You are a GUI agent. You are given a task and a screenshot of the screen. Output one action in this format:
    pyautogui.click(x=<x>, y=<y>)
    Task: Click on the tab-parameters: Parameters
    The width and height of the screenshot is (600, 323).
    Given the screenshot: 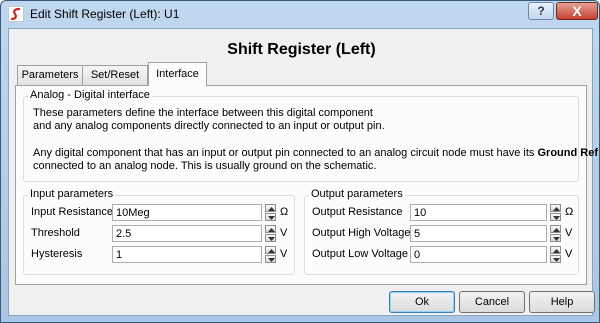 What is the action you would take?
    pyautogui.click(x=50, y=75)
    